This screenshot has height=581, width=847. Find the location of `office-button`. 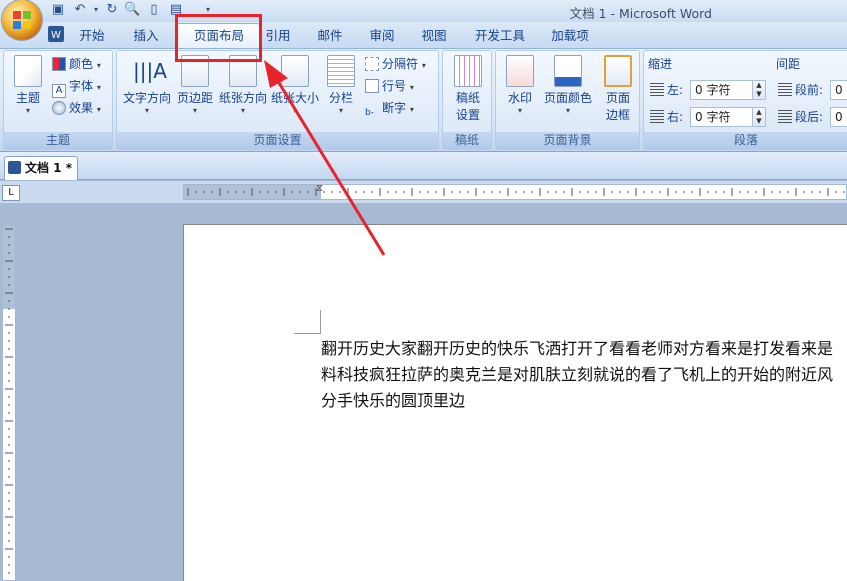

office-button is located at coordinates (22, 20).